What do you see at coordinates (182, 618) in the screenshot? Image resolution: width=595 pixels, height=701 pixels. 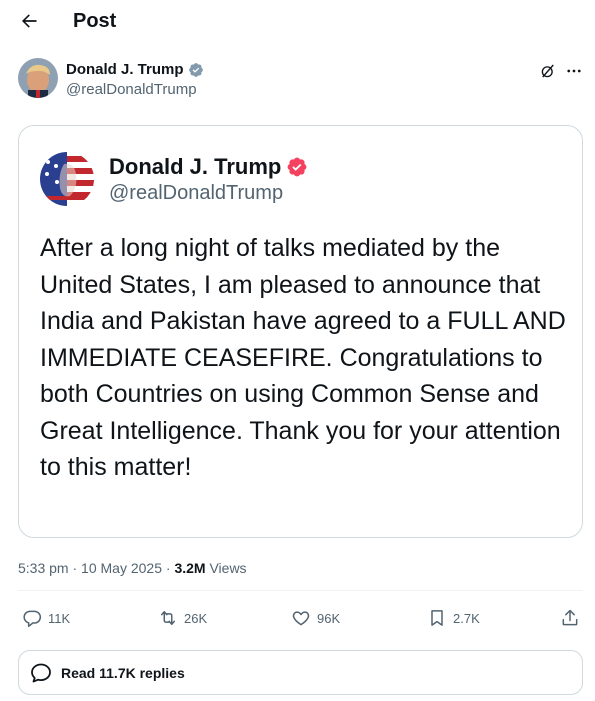 I see `repost-button: 26K` at bounding box center [182, 618].